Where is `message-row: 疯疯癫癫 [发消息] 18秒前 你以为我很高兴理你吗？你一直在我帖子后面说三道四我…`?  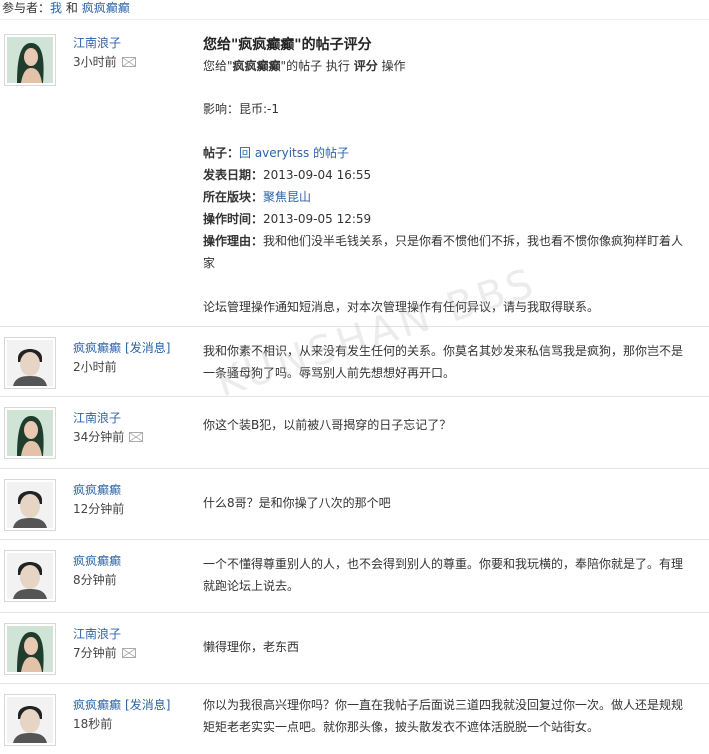
message-row: 疯疯癫癫 [发消息] 18秒前 你以为我很高兴理你吗？你一直在我帖子后面说三道四我… is located at coordinates (354, 719).